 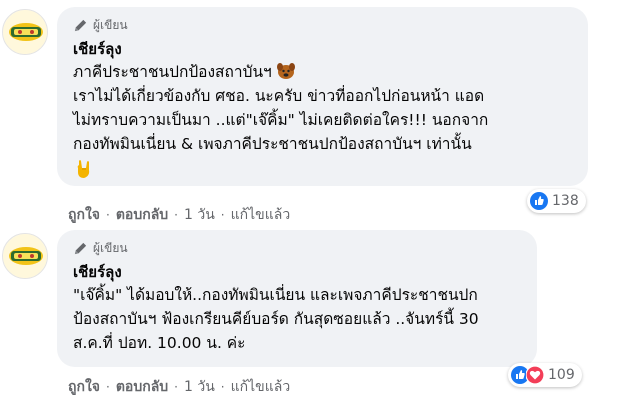 What do you see at coordinates (159, 343) in the screenshot?
I see `comment-line: ส.ค.ที่ ปอท. 10.00 น. ค่ะ` at bounding box center [159, 343].